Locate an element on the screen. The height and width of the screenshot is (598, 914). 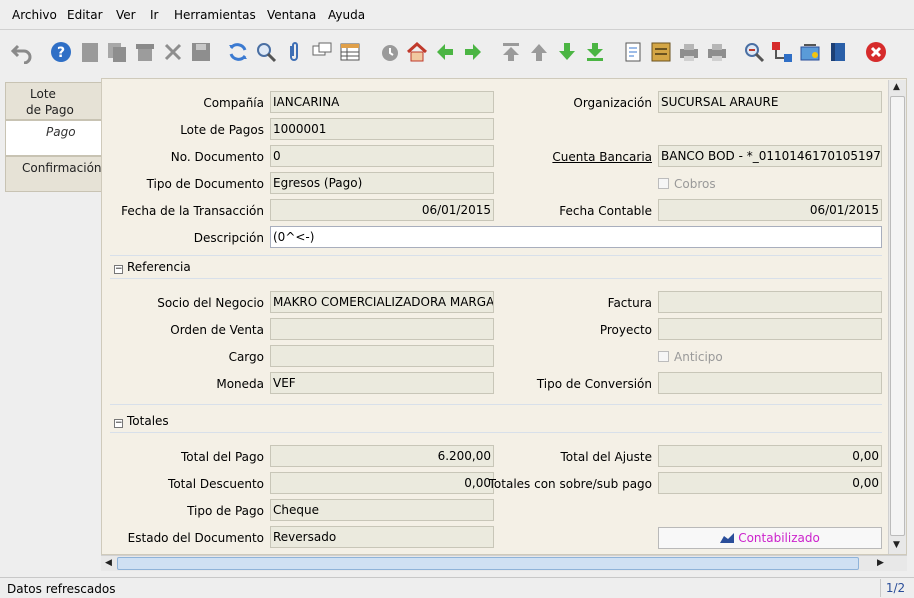
tab-pago: Pago is located at coordinates (53, 138).